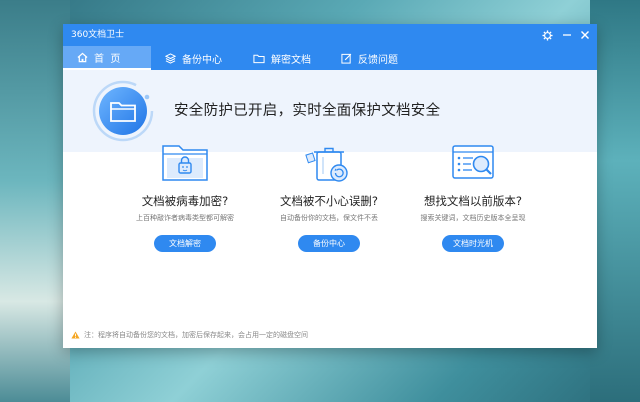 The height and width of the screenshot is (402, 640). Describe the element at coordinates (123, 111) in the screenshot. I see `shield-folder-icon` at that location.